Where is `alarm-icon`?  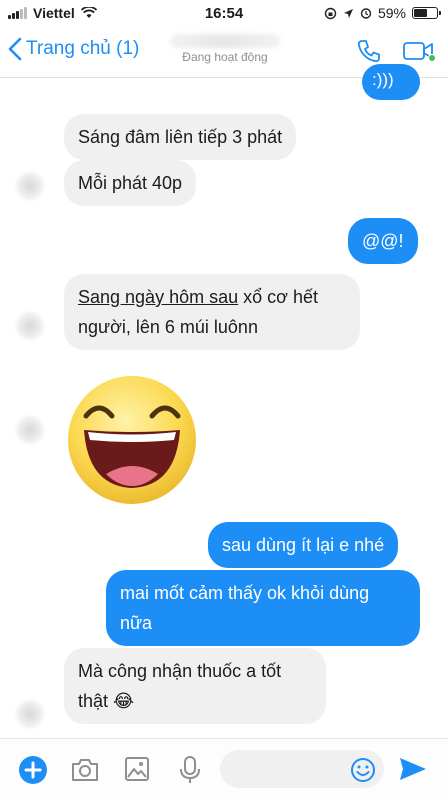
alarm-icon is located at coordinates (366, 13).